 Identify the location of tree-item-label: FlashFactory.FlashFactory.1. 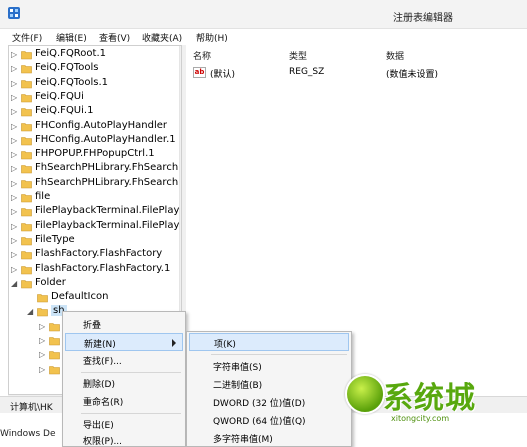
(103, 268).